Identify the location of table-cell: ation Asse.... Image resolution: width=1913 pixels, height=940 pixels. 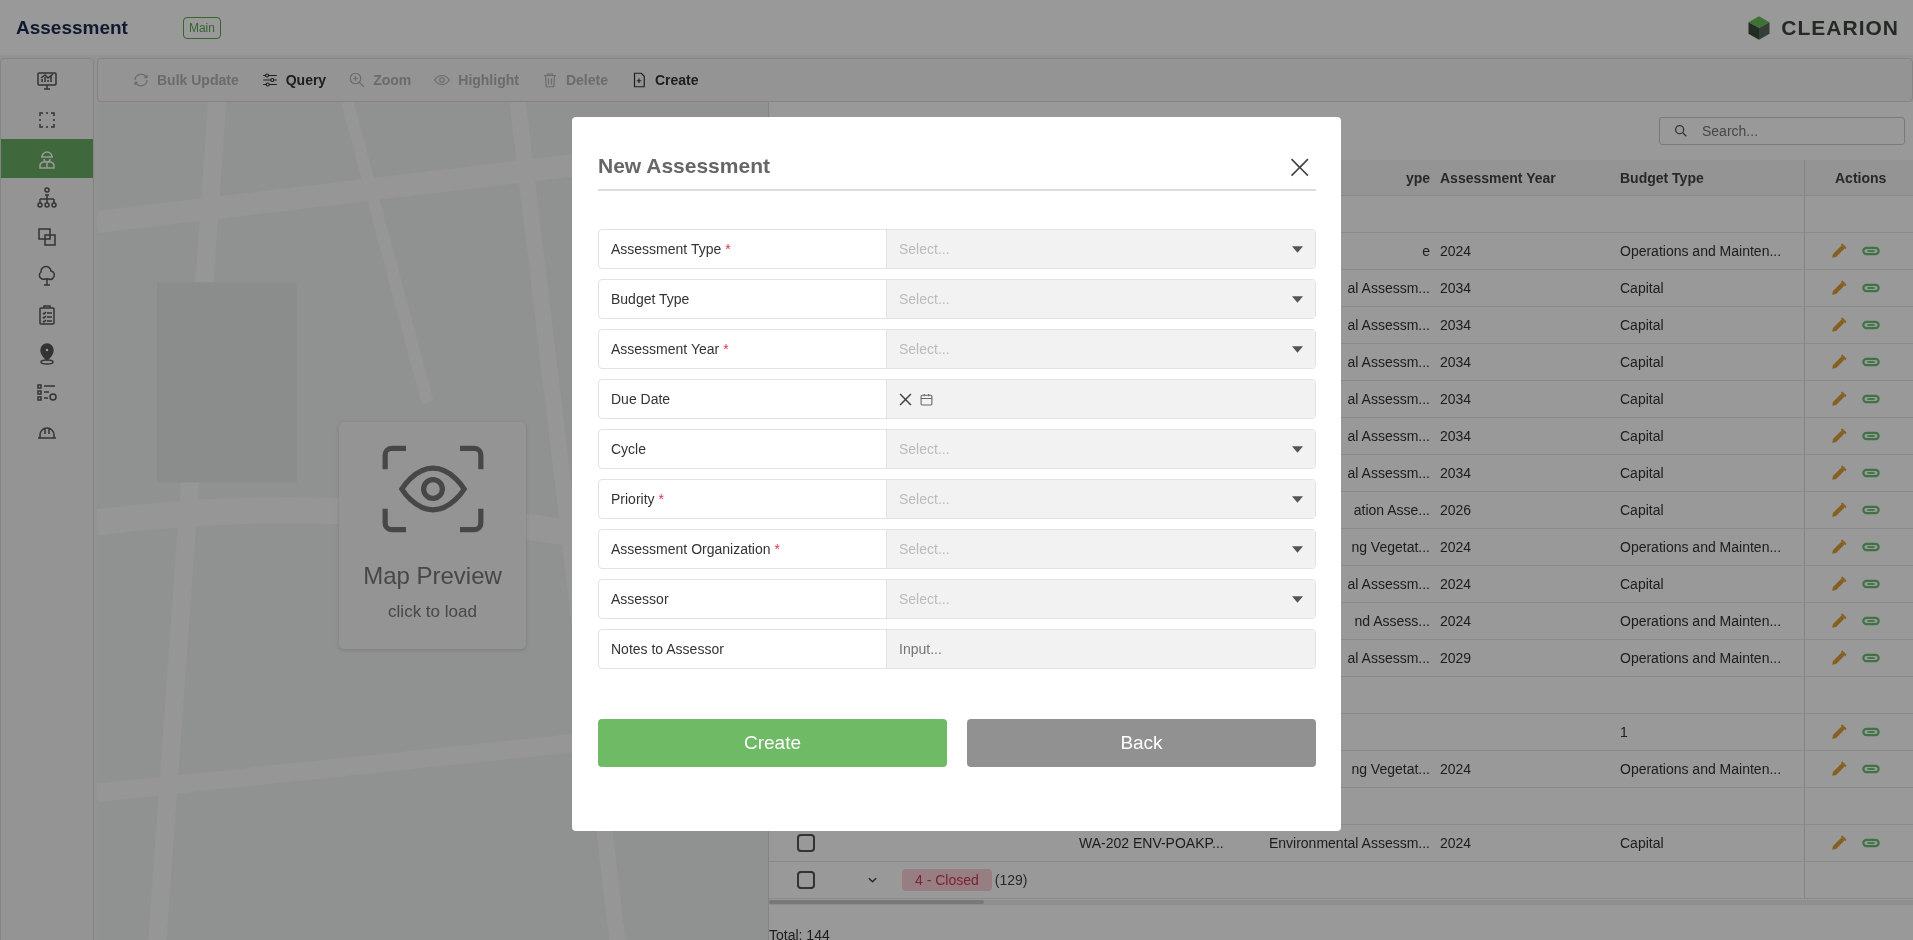
(1391, 510).